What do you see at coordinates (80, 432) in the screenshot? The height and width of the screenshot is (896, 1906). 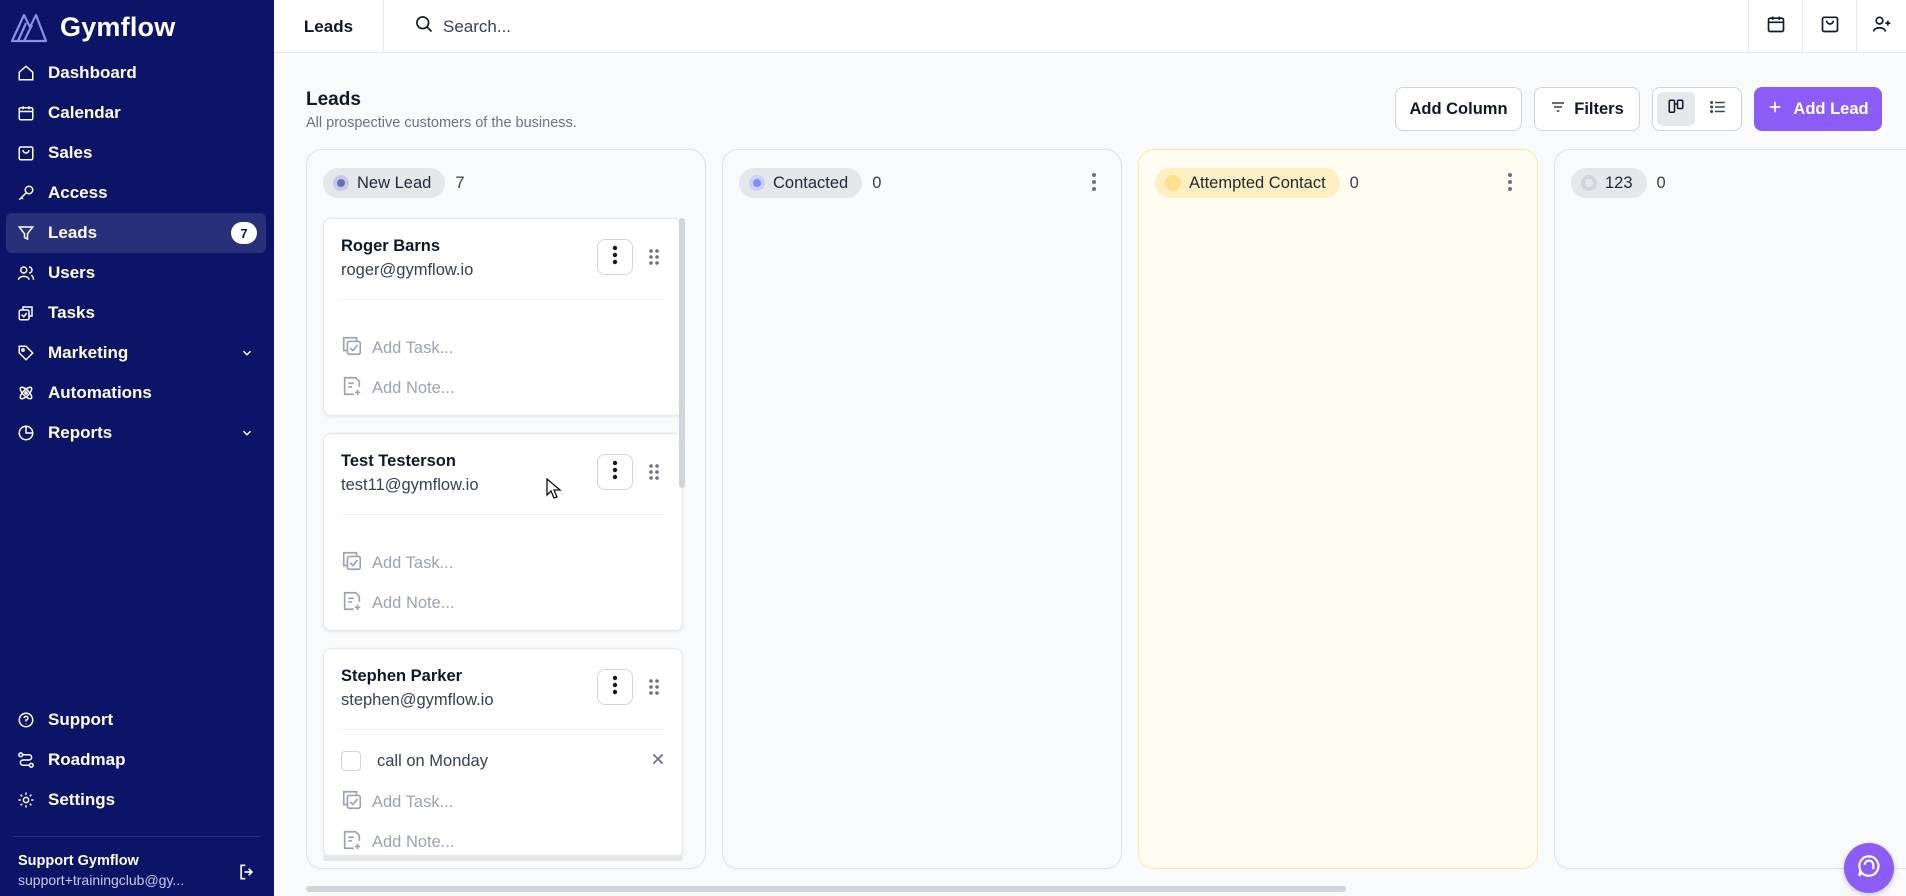 I see `sidebar-item-label: Reports` at bounding box center [80, 432].